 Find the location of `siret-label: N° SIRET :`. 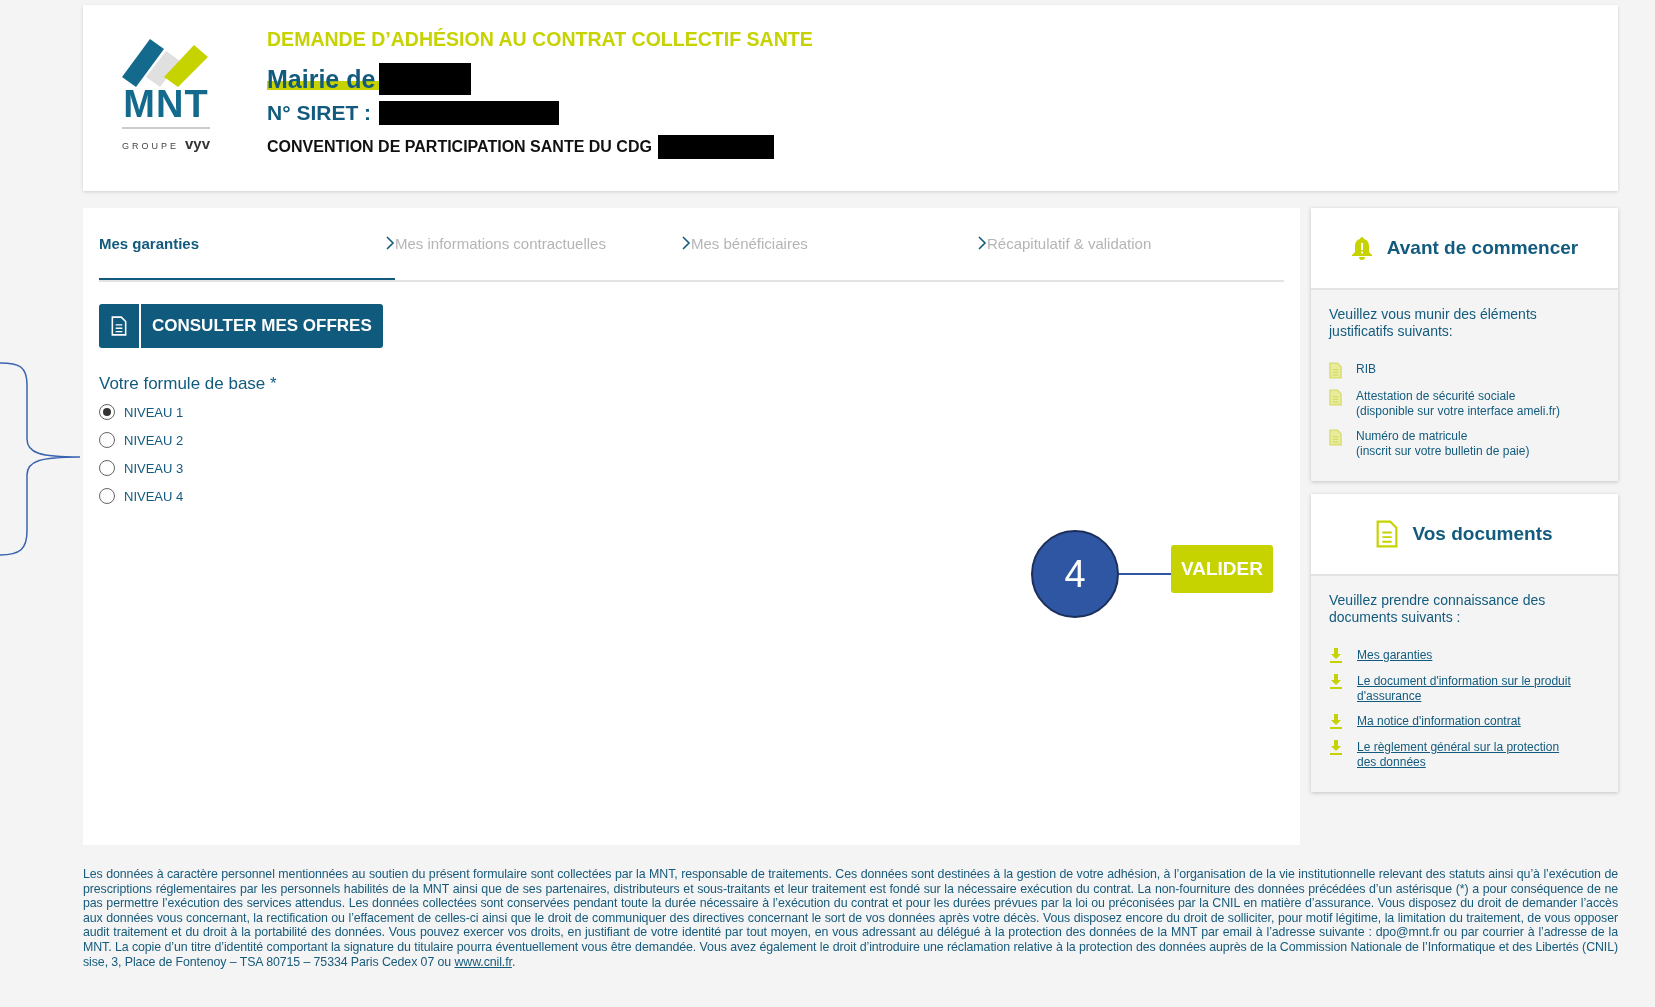

siret-label: N° SIRET : is located at coordinates (319, 113).